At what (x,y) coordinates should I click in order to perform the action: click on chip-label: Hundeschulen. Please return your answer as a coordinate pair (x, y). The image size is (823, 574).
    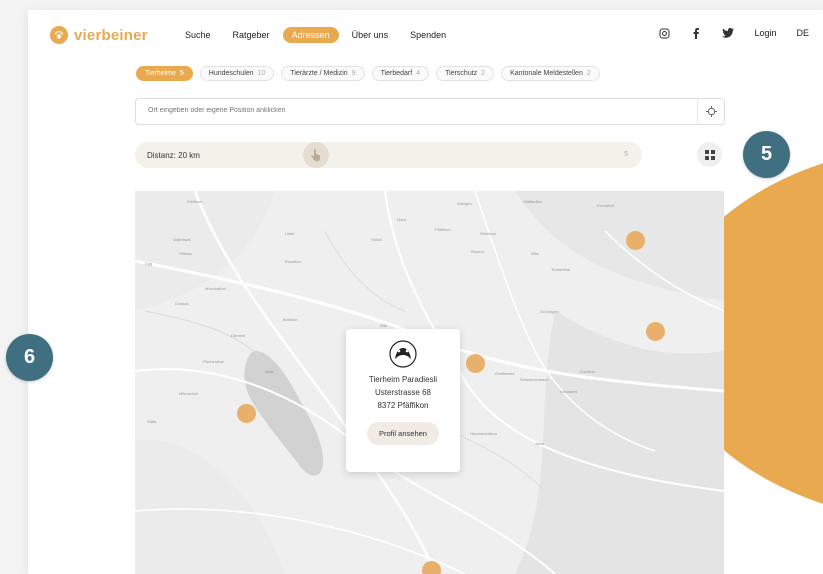
    Looking at the image, I should click on (231, 73).